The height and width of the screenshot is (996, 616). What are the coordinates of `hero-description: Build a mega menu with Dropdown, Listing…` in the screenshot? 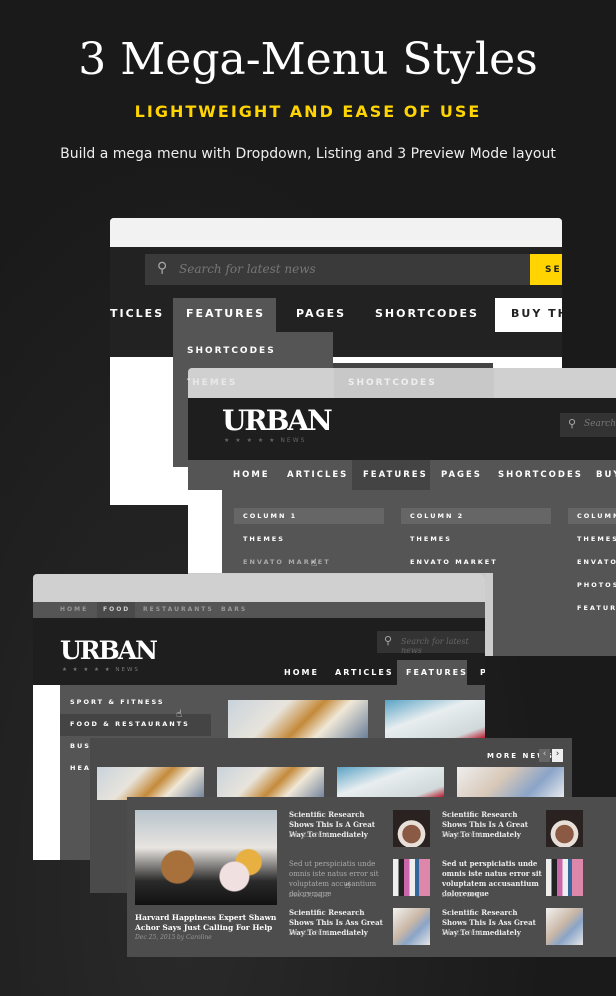 It's located at (308, 154).